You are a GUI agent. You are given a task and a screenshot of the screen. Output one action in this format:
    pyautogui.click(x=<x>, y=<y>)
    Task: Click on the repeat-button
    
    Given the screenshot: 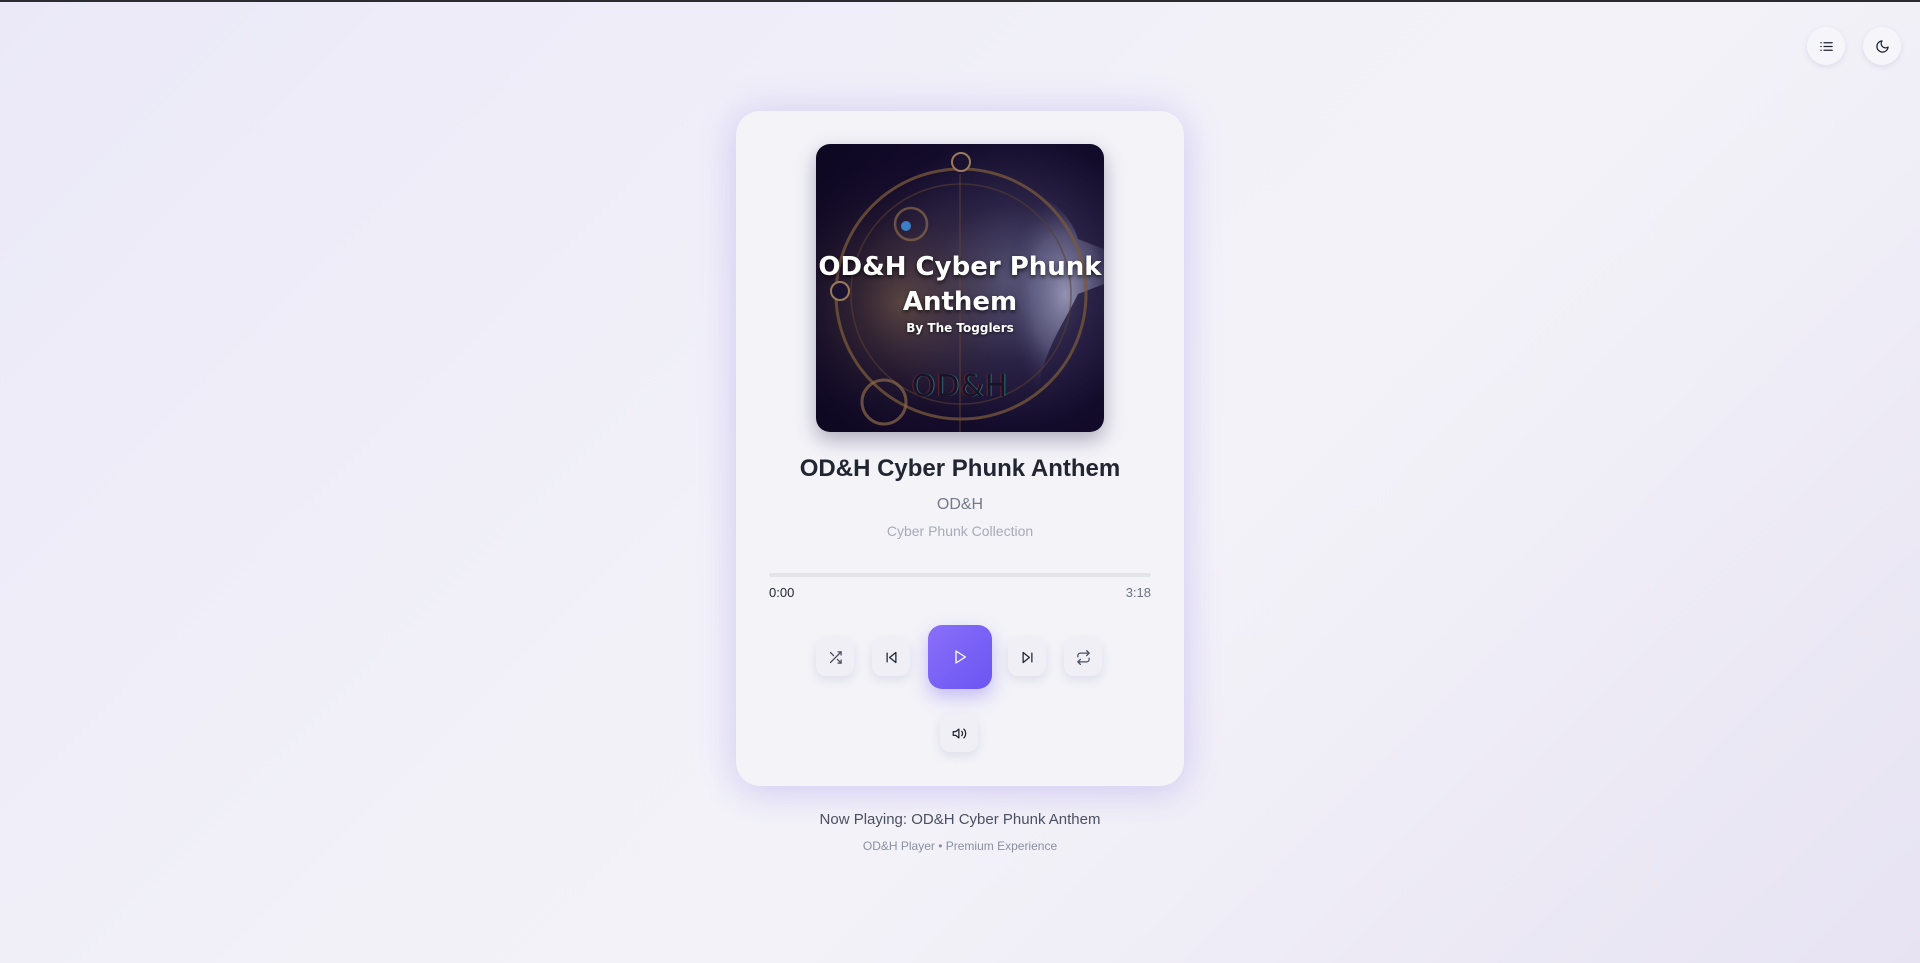 What is the action you would take?
    pyautogui.click(x=1083, y=657)
    